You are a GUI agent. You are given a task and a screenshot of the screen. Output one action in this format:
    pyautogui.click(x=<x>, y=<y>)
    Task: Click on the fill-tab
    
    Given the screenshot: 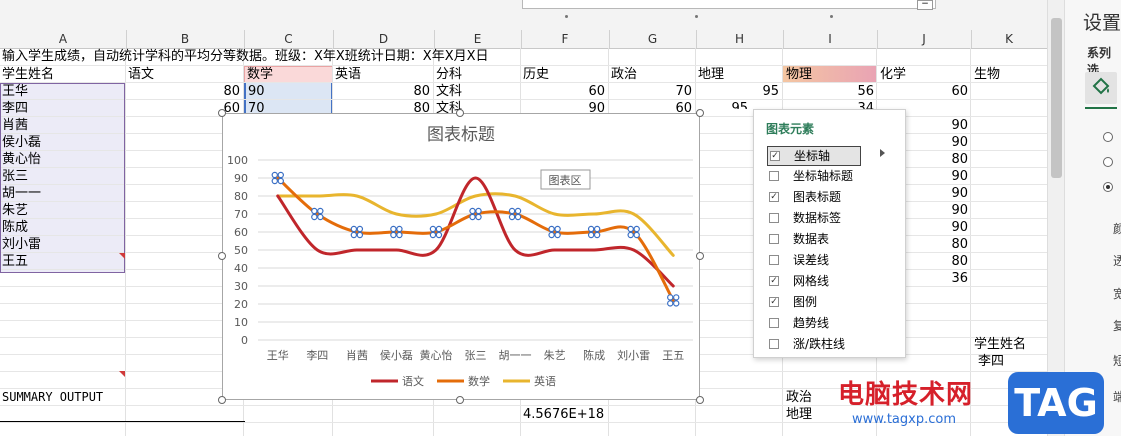 What is the action you would take?
    pyautogui.click(x=1101, y=88)
    